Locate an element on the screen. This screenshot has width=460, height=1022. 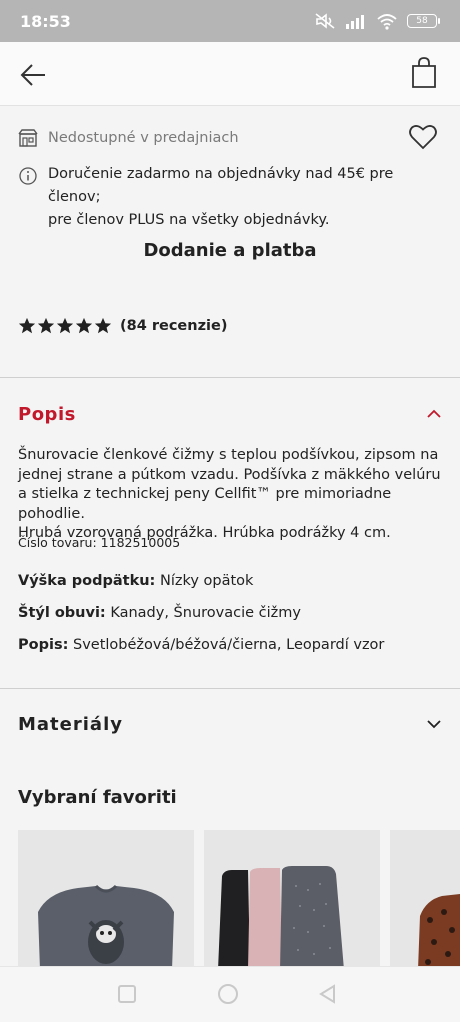
status-icons: 58 is located at coordinates (377, 21).